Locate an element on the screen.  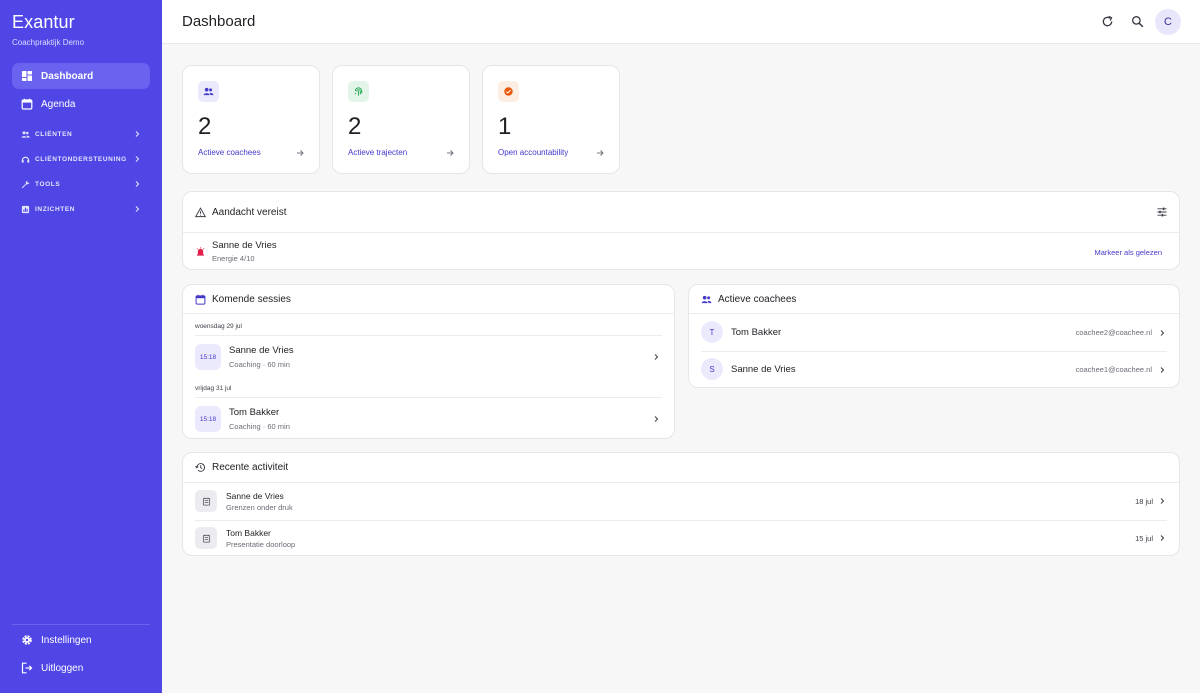
mark-read-button: Markeer als gelezen is located at coordinates (1128, 252).